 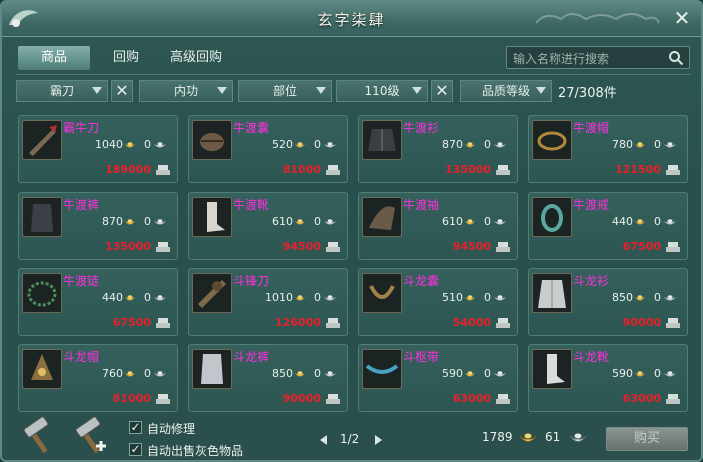 What do you see at coordinates (38, 436) in the screenshot?
I see `repair-hammer-icon` at bounding box center [38, 436].